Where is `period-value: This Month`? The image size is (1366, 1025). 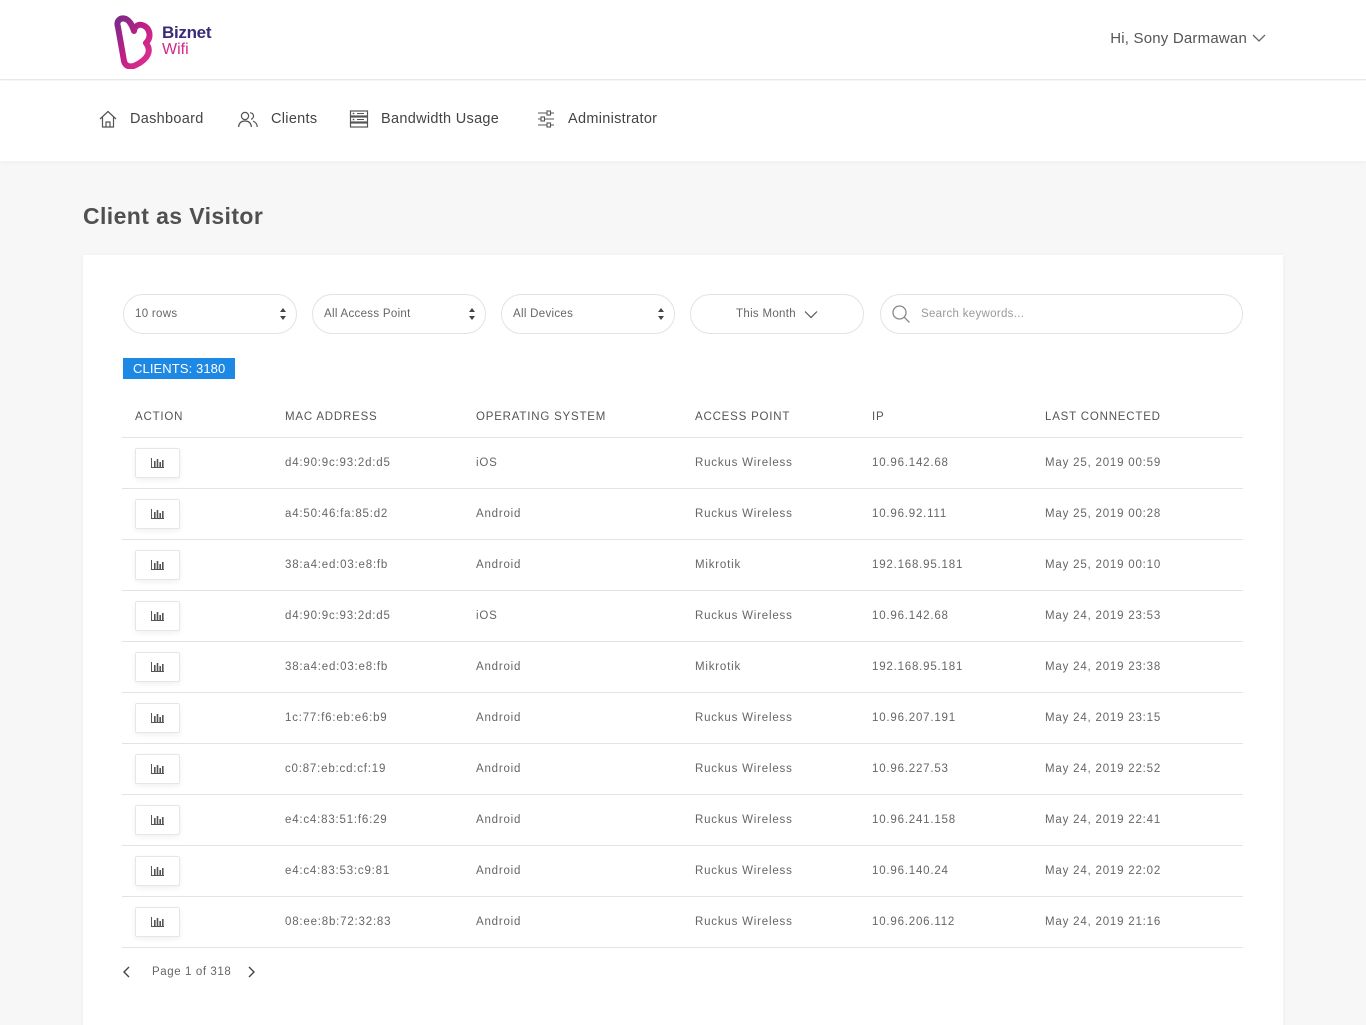
period-value: This Month is located at coordinates (766, 314).